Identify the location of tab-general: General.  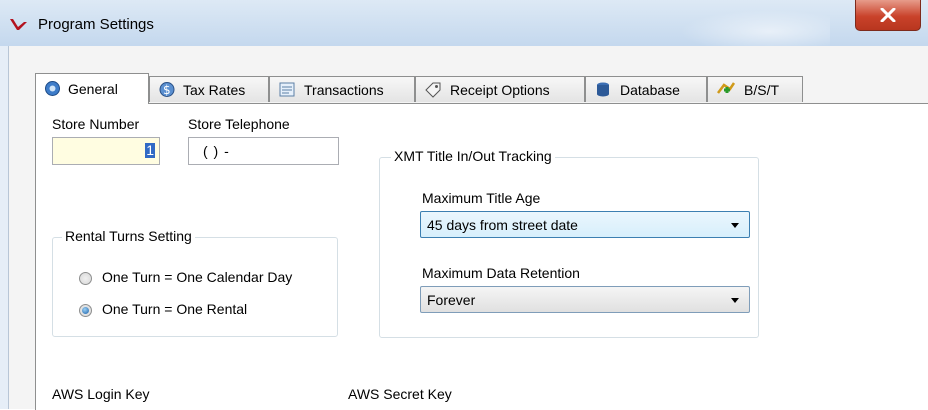
(92, 88).